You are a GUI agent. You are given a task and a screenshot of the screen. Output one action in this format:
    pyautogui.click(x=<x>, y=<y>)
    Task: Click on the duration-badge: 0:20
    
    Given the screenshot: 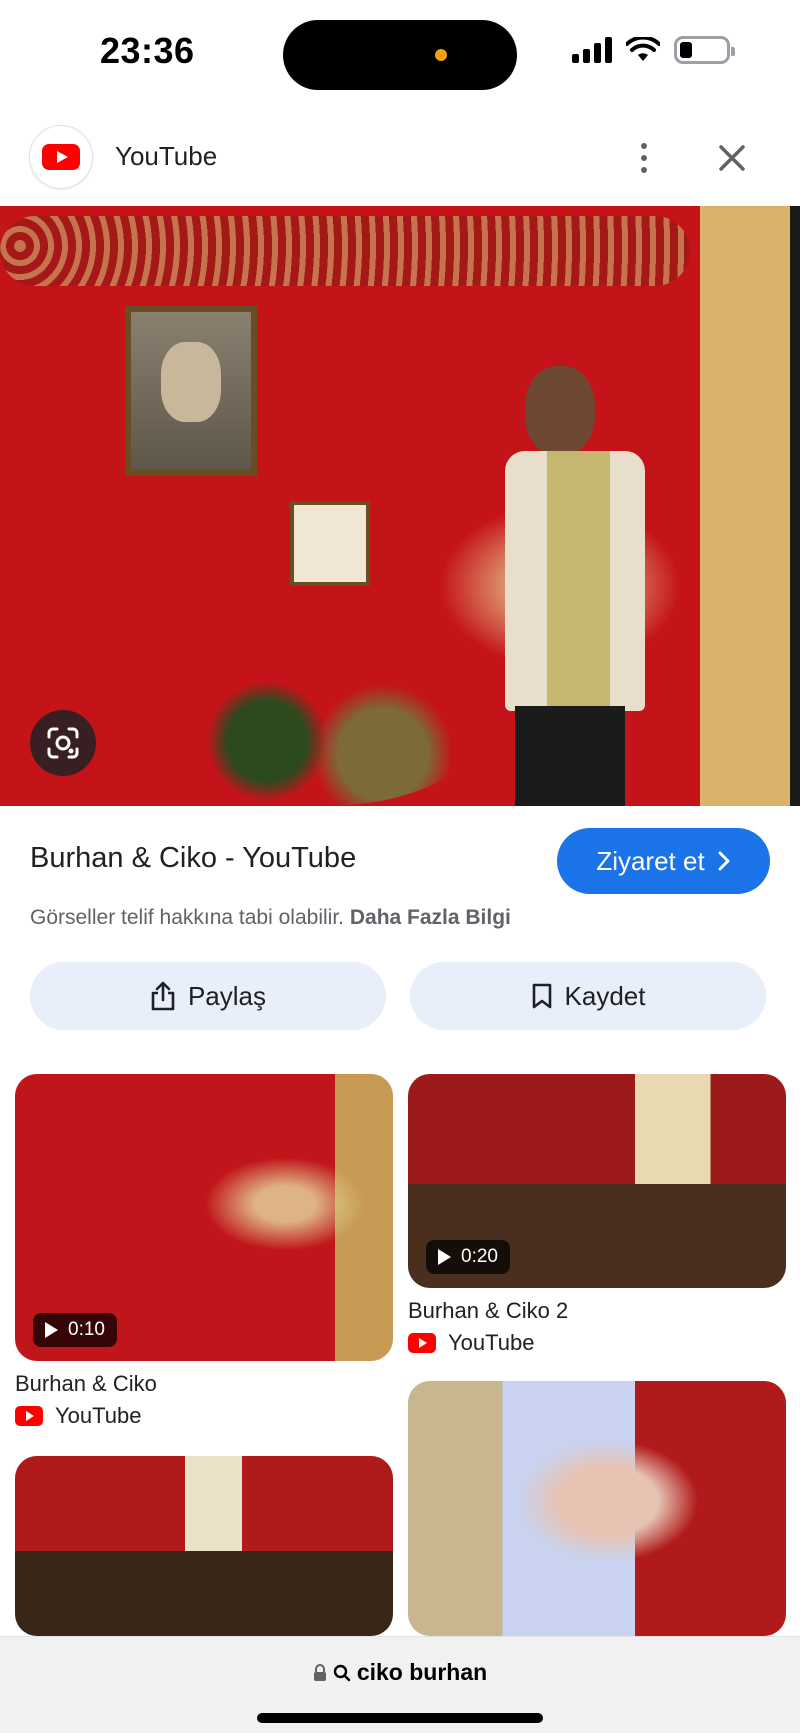 What is the action you would take?
    pyautogui.click(x=468, y=1257)
    